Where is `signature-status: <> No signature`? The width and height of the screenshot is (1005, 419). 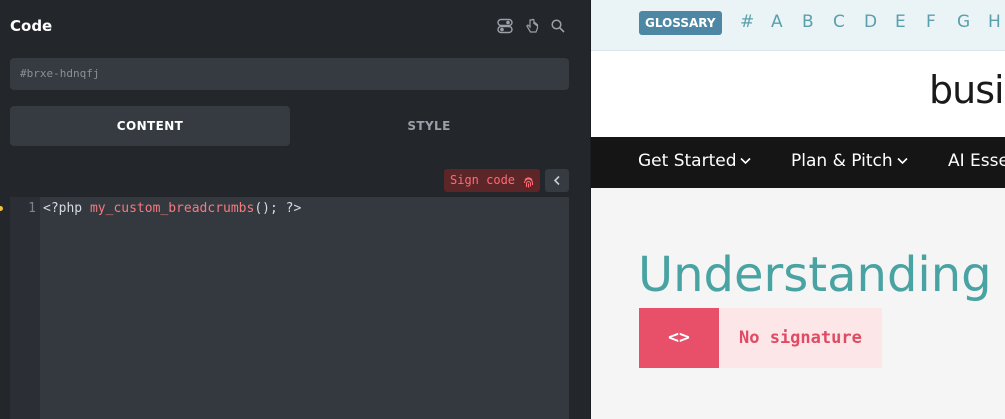
signature-status: <> No signature is located at coordinates (760, 338).